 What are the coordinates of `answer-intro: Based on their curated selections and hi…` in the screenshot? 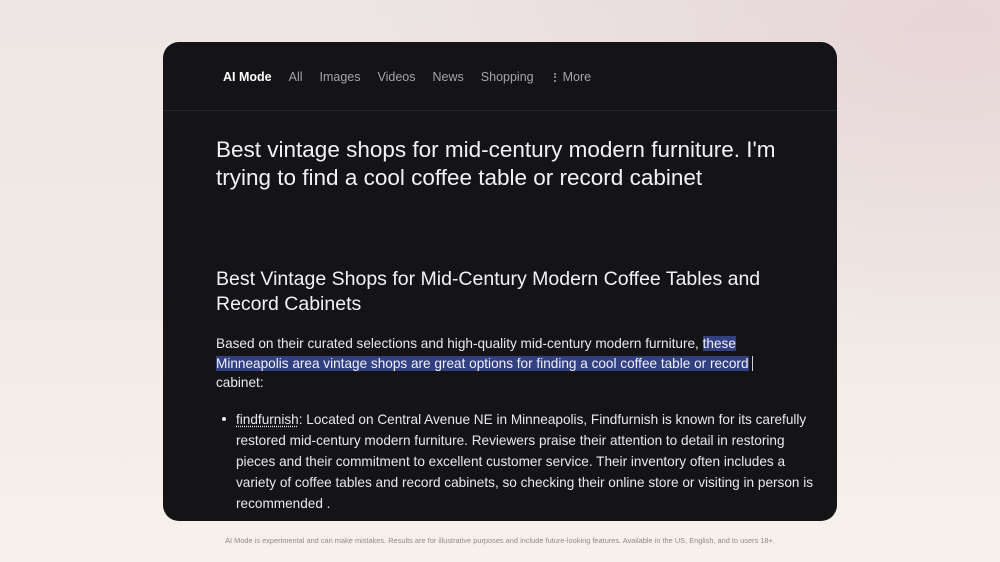 It's located at (506, 363).